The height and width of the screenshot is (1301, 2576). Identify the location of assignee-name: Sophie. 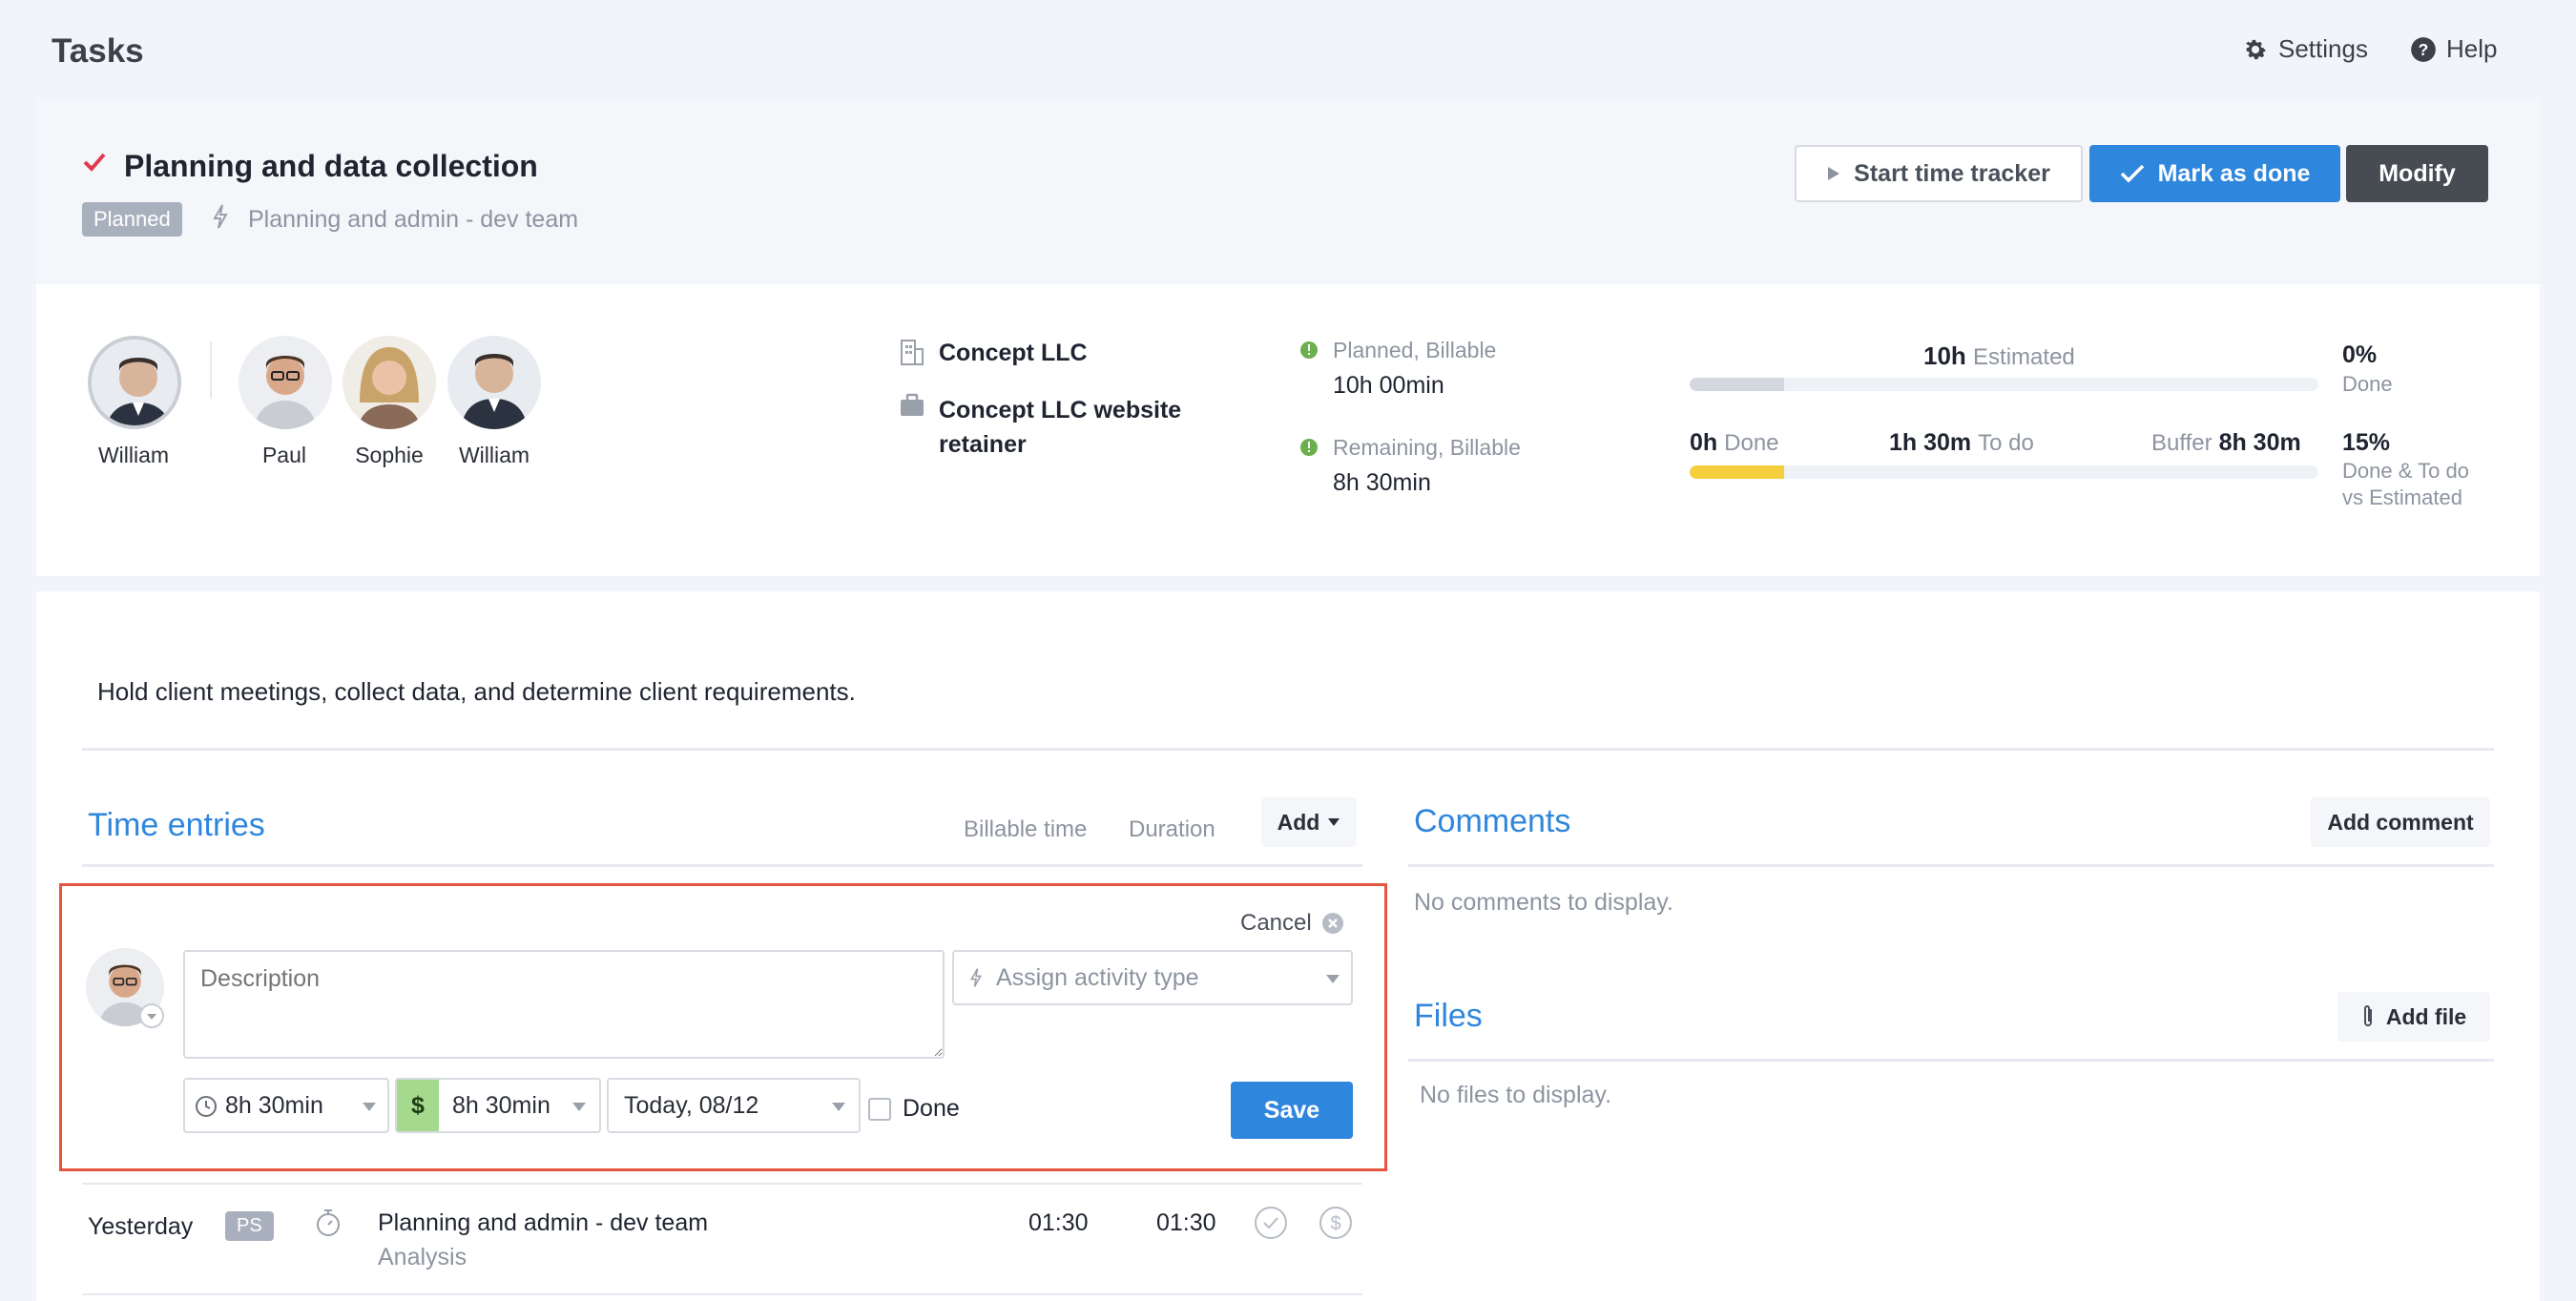
(389, 455).